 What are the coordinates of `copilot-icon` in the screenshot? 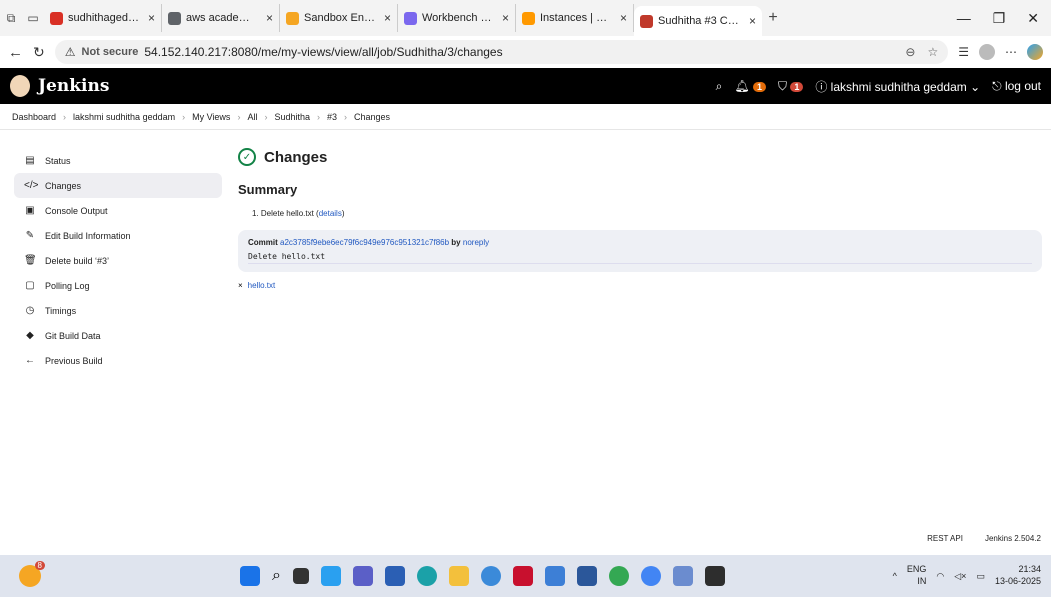 It's located at (1035, 52).